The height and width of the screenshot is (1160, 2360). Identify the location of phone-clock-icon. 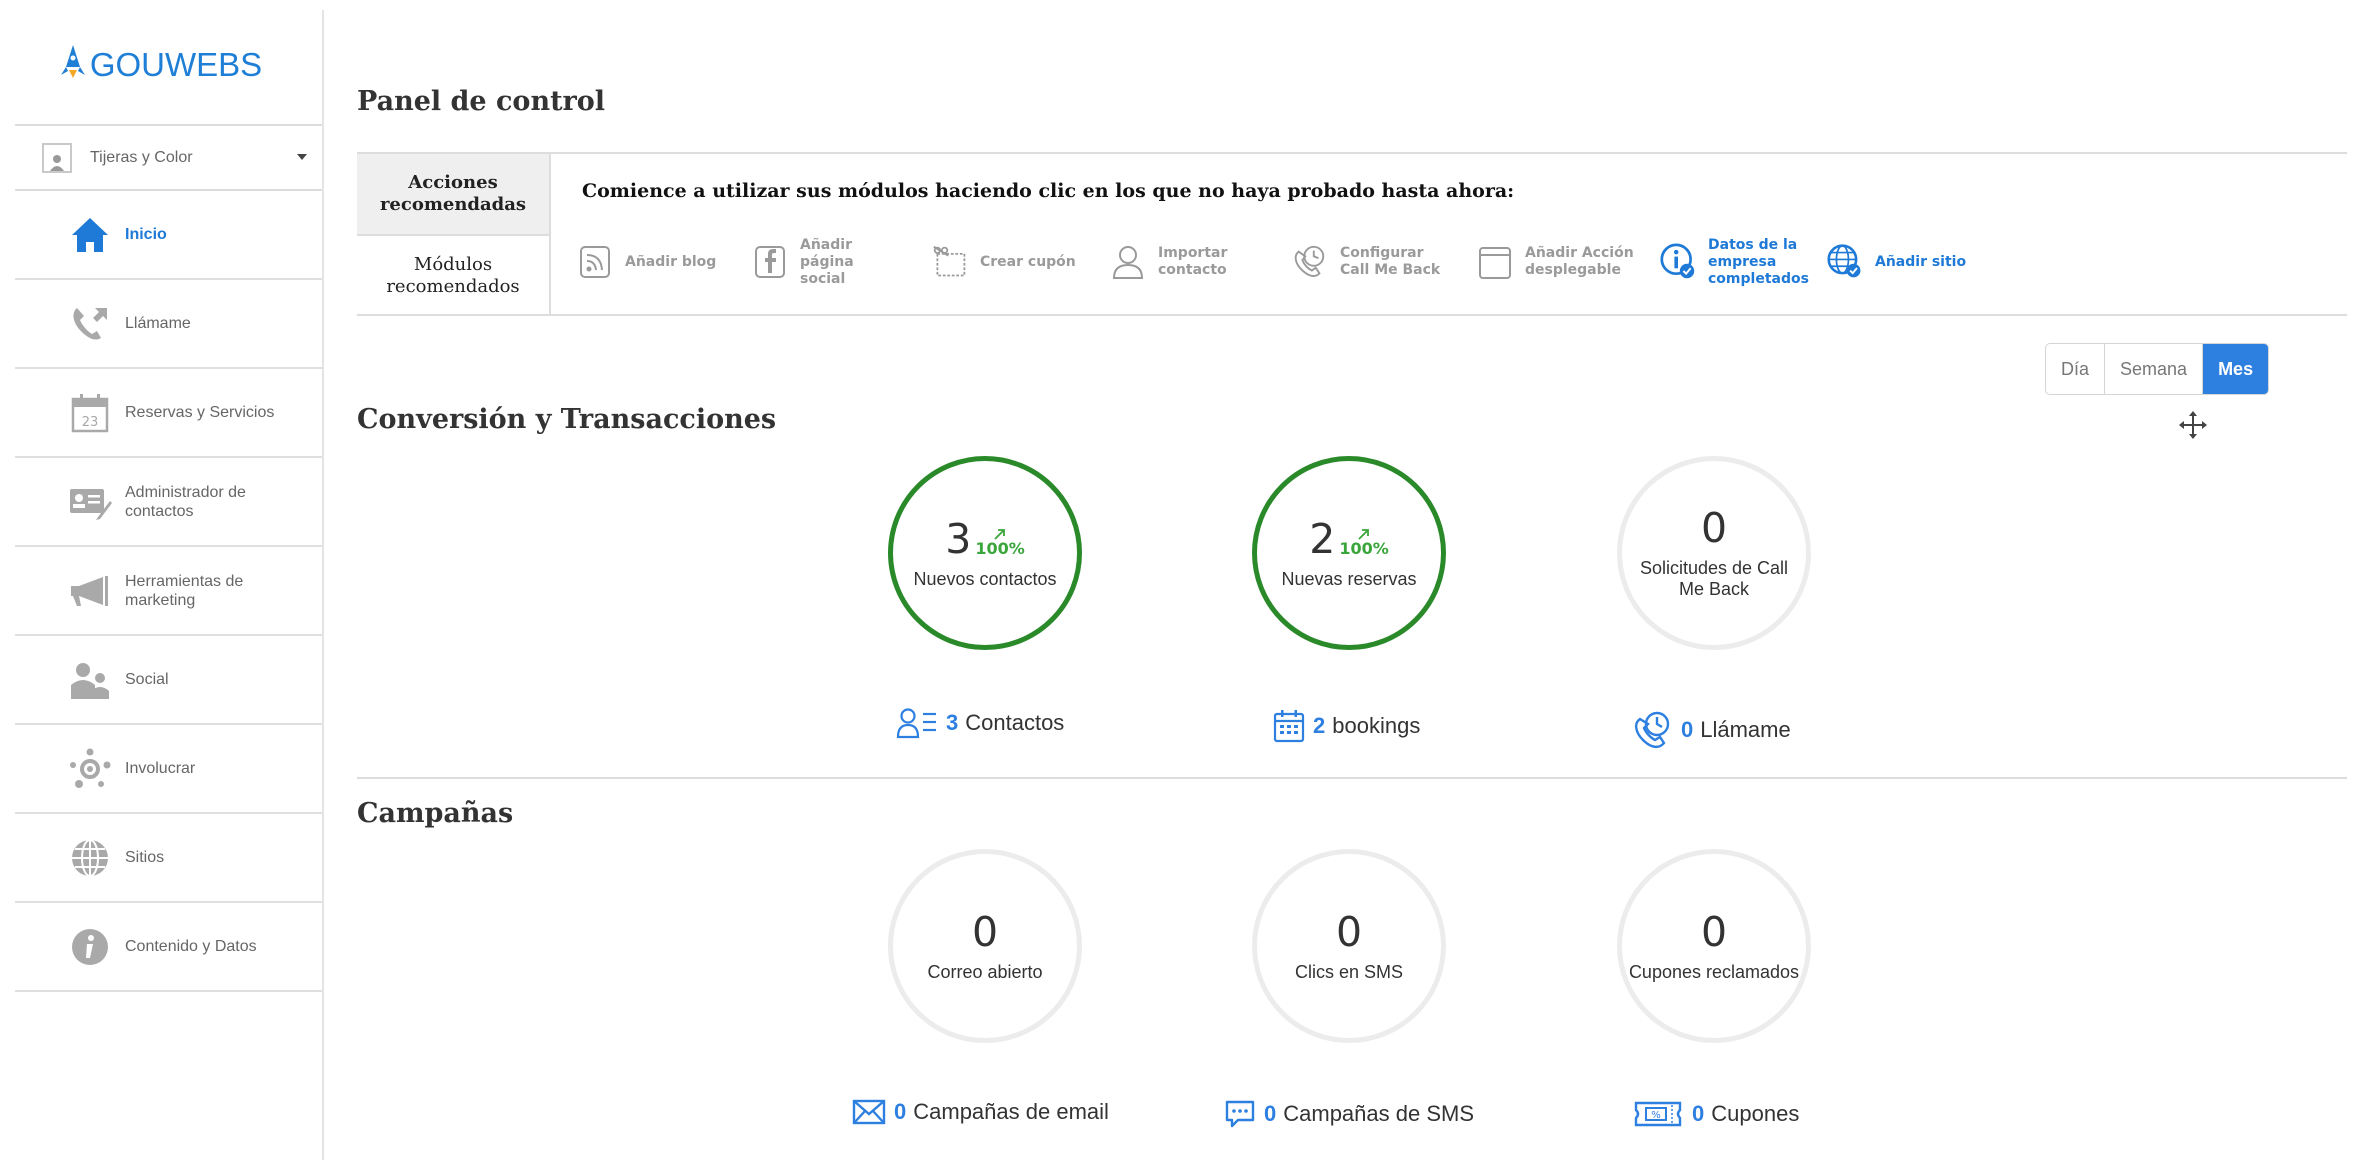
(1653, 730).